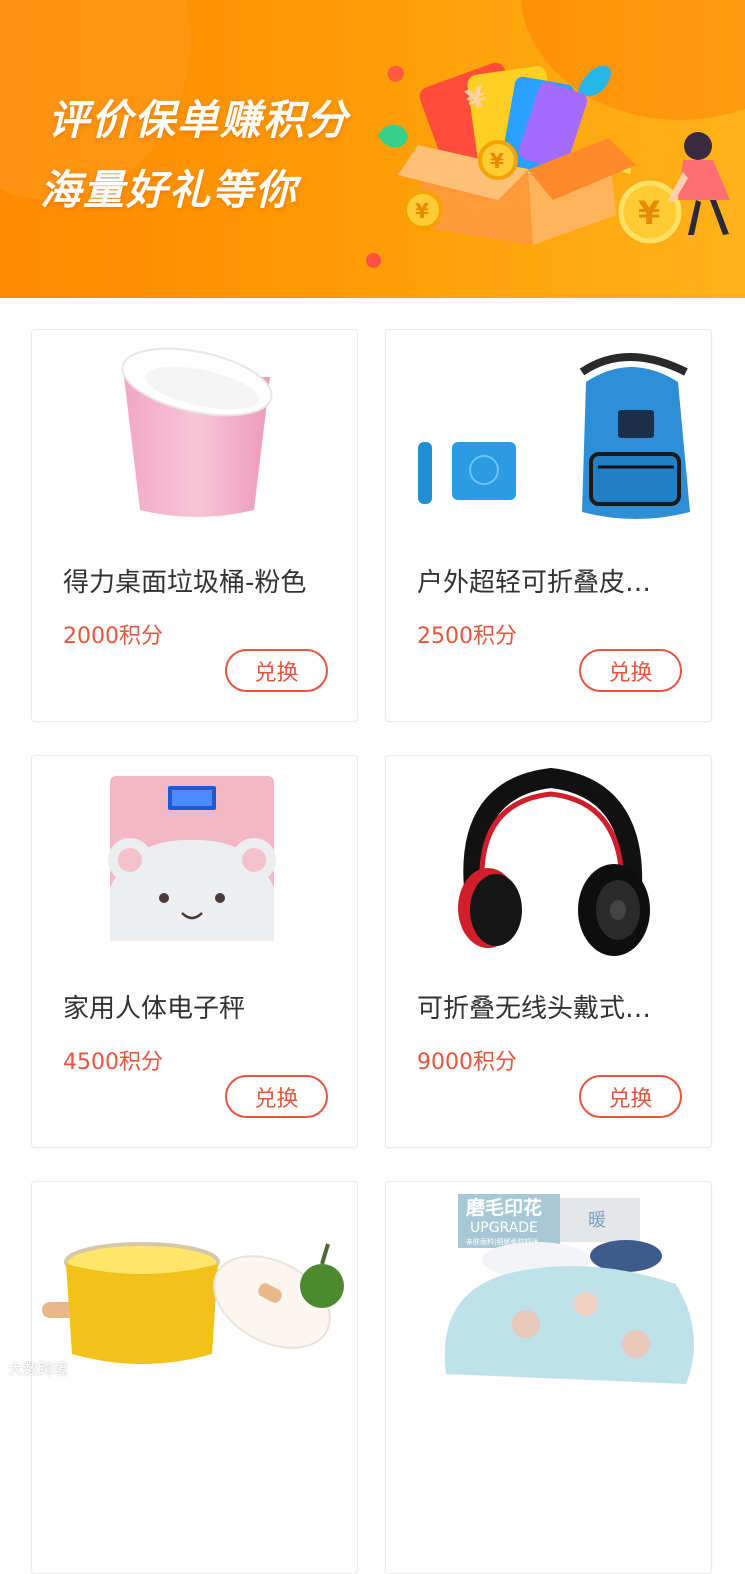 This screenshot has height=1574, width=745. Describe the element at coordinates (197, 432) in the screenshot. I see `pink-trash-bin-image` at that location.